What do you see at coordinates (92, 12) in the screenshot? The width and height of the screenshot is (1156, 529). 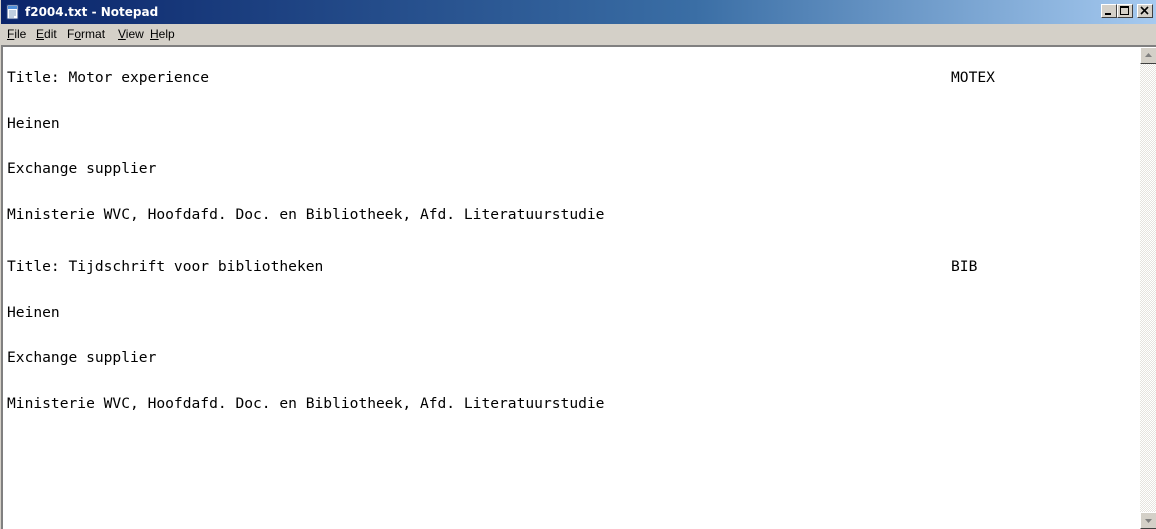 I see `window-title: f2004.txt - Notepad` at bounding box center [92, 12].